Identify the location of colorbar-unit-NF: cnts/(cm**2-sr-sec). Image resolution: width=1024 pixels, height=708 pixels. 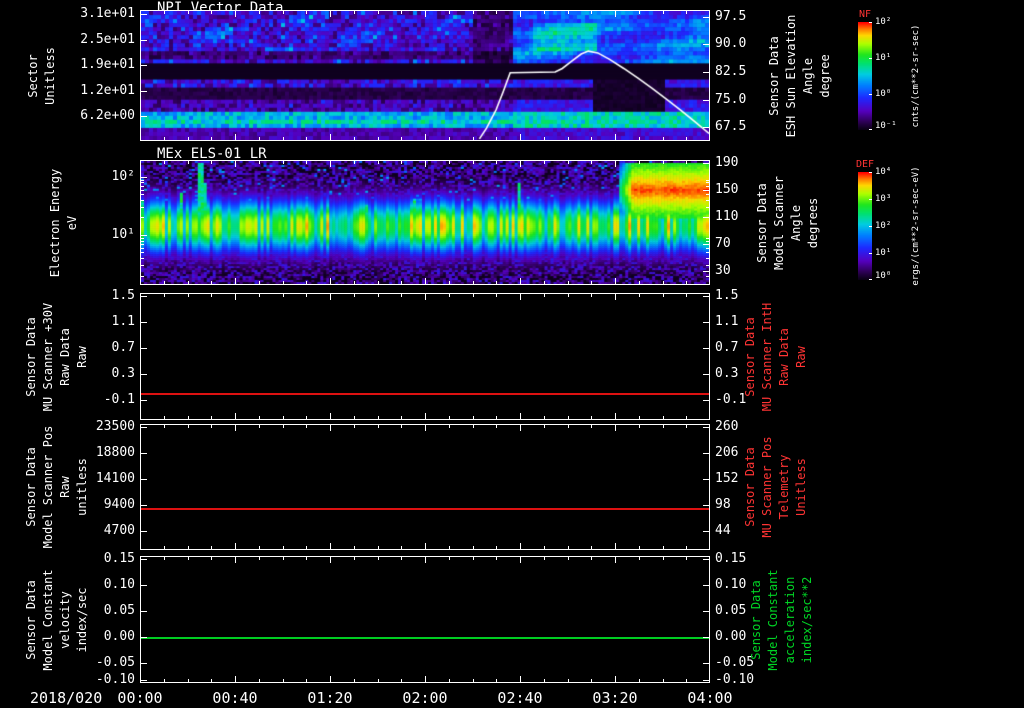
(916, 76).